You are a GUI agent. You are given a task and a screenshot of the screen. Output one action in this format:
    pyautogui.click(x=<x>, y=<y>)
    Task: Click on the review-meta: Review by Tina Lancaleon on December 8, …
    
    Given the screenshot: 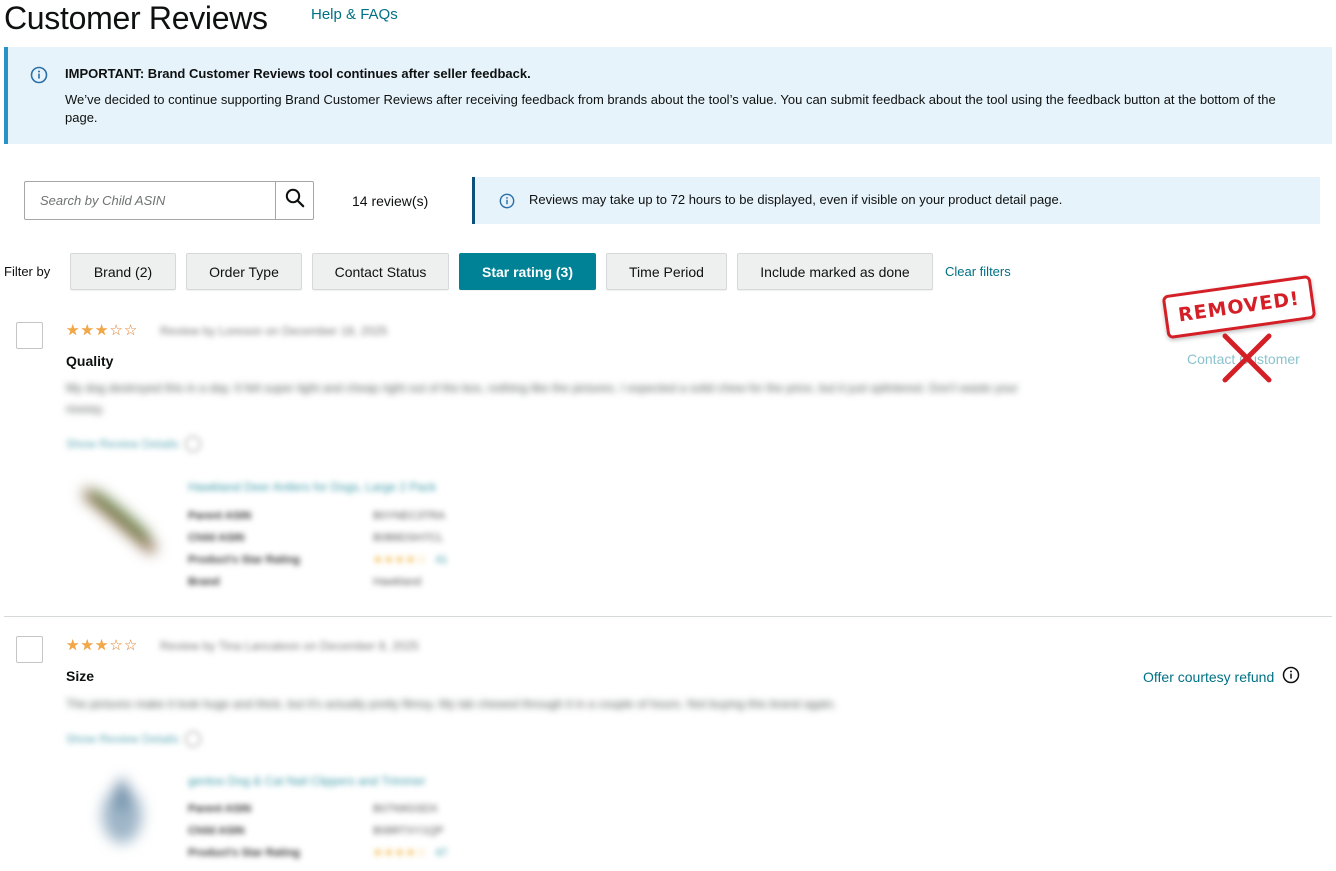 What is the action you would take?
    pyautogui.click(x=289, y=646)
    